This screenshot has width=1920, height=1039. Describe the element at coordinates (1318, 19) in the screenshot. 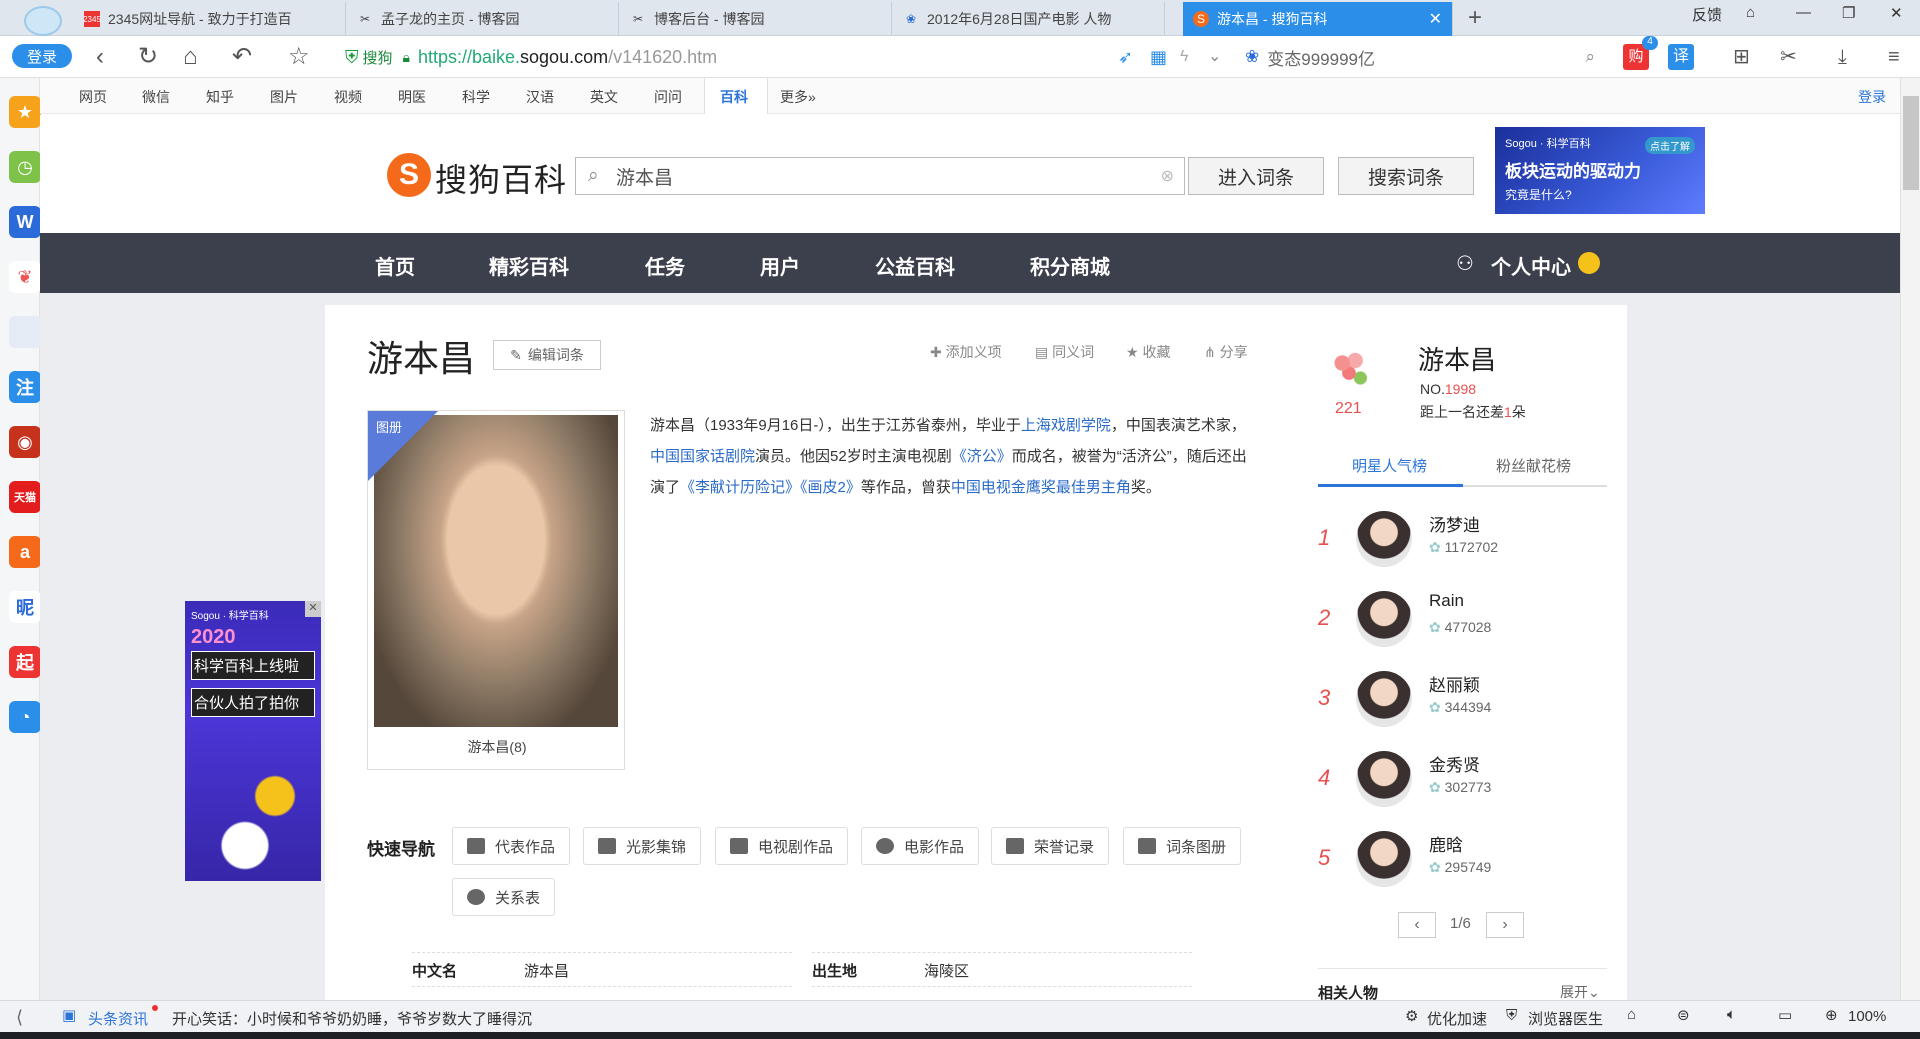

I see `tab-sogou-baike: S 游本昌 - 搜狗百科 ✕` at that location.